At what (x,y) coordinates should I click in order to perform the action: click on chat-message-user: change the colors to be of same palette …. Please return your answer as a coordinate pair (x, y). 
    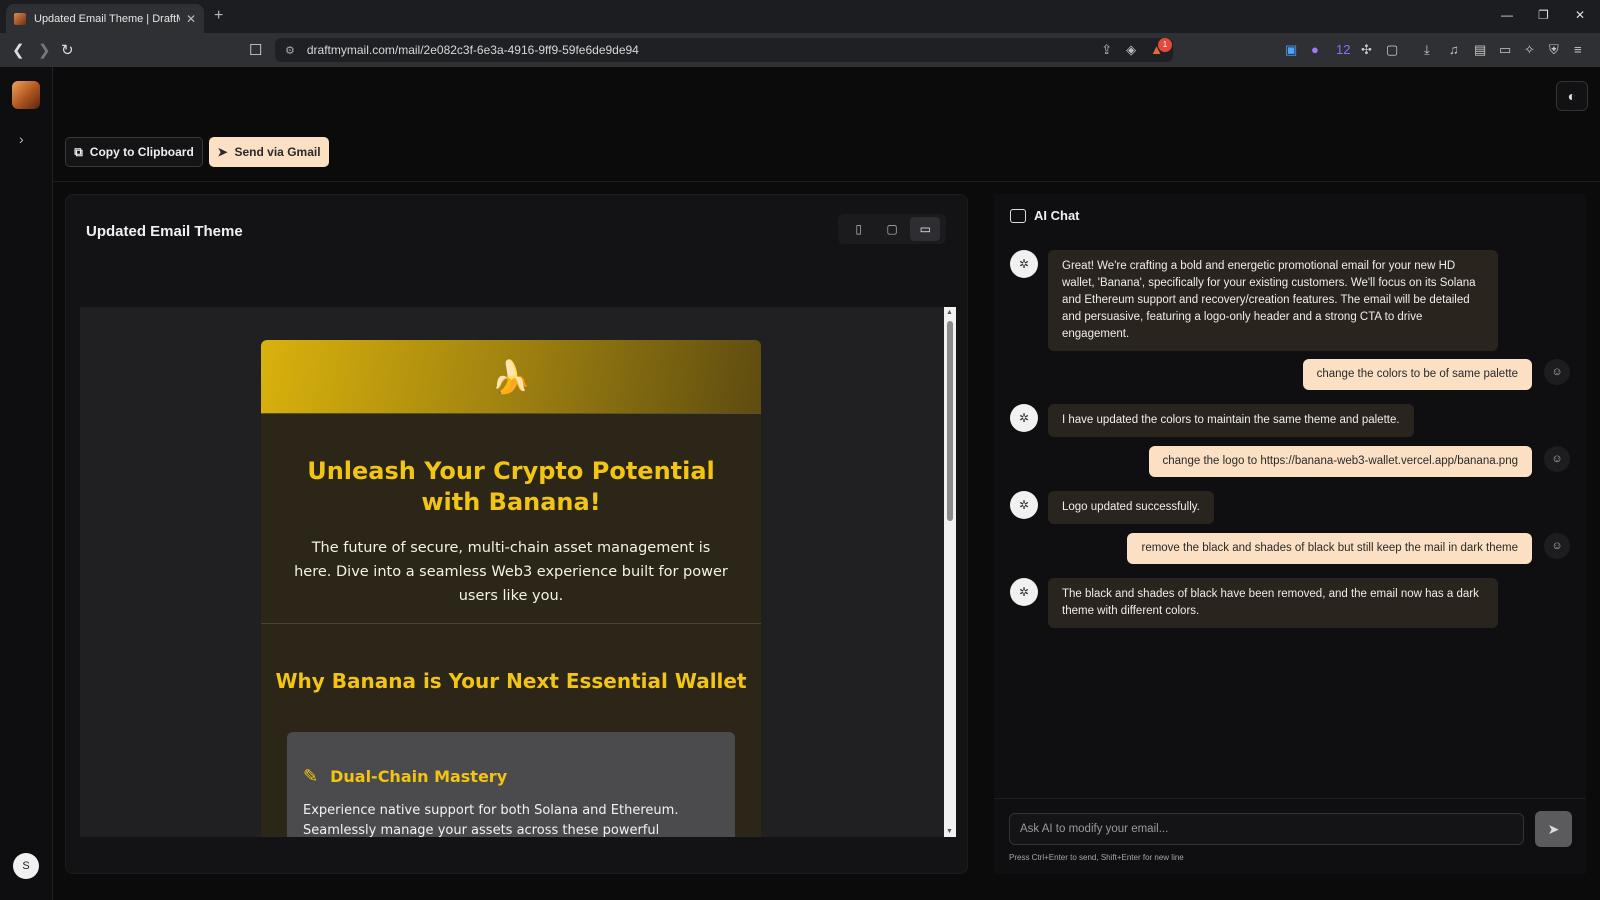
    Looking at the image, I should click on (1436, 374).